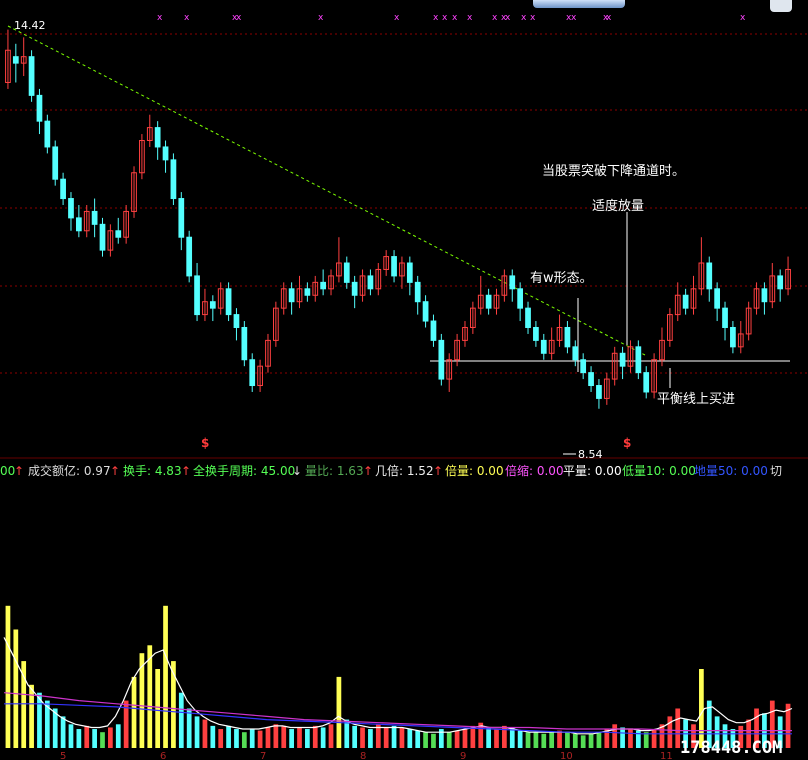 This screenshot has height=760, width=808. I want to click on ind-more: 切, so click(776, 471).